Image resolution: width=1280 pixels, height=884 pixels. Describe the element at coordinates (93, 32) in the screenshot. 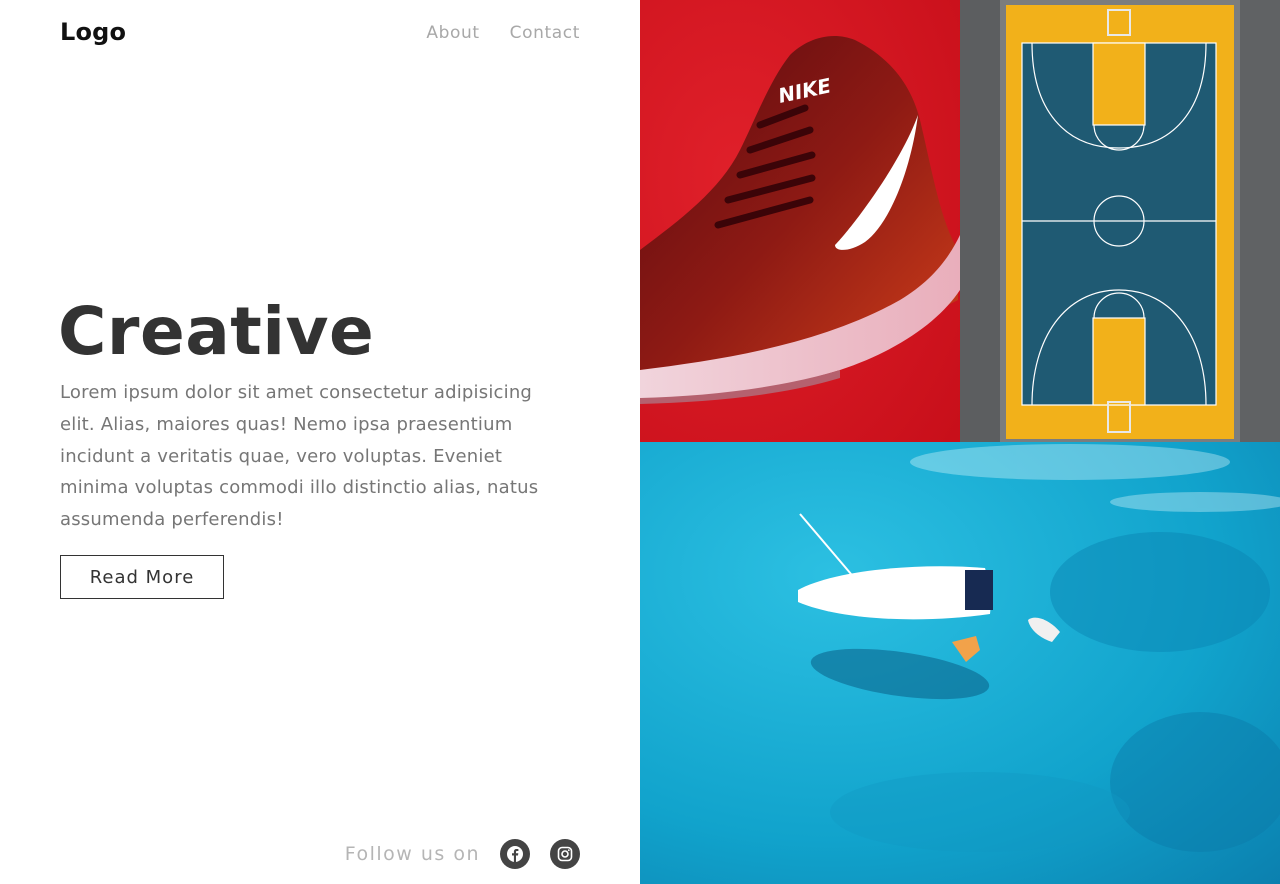

I see `logo: Logo` at that location.